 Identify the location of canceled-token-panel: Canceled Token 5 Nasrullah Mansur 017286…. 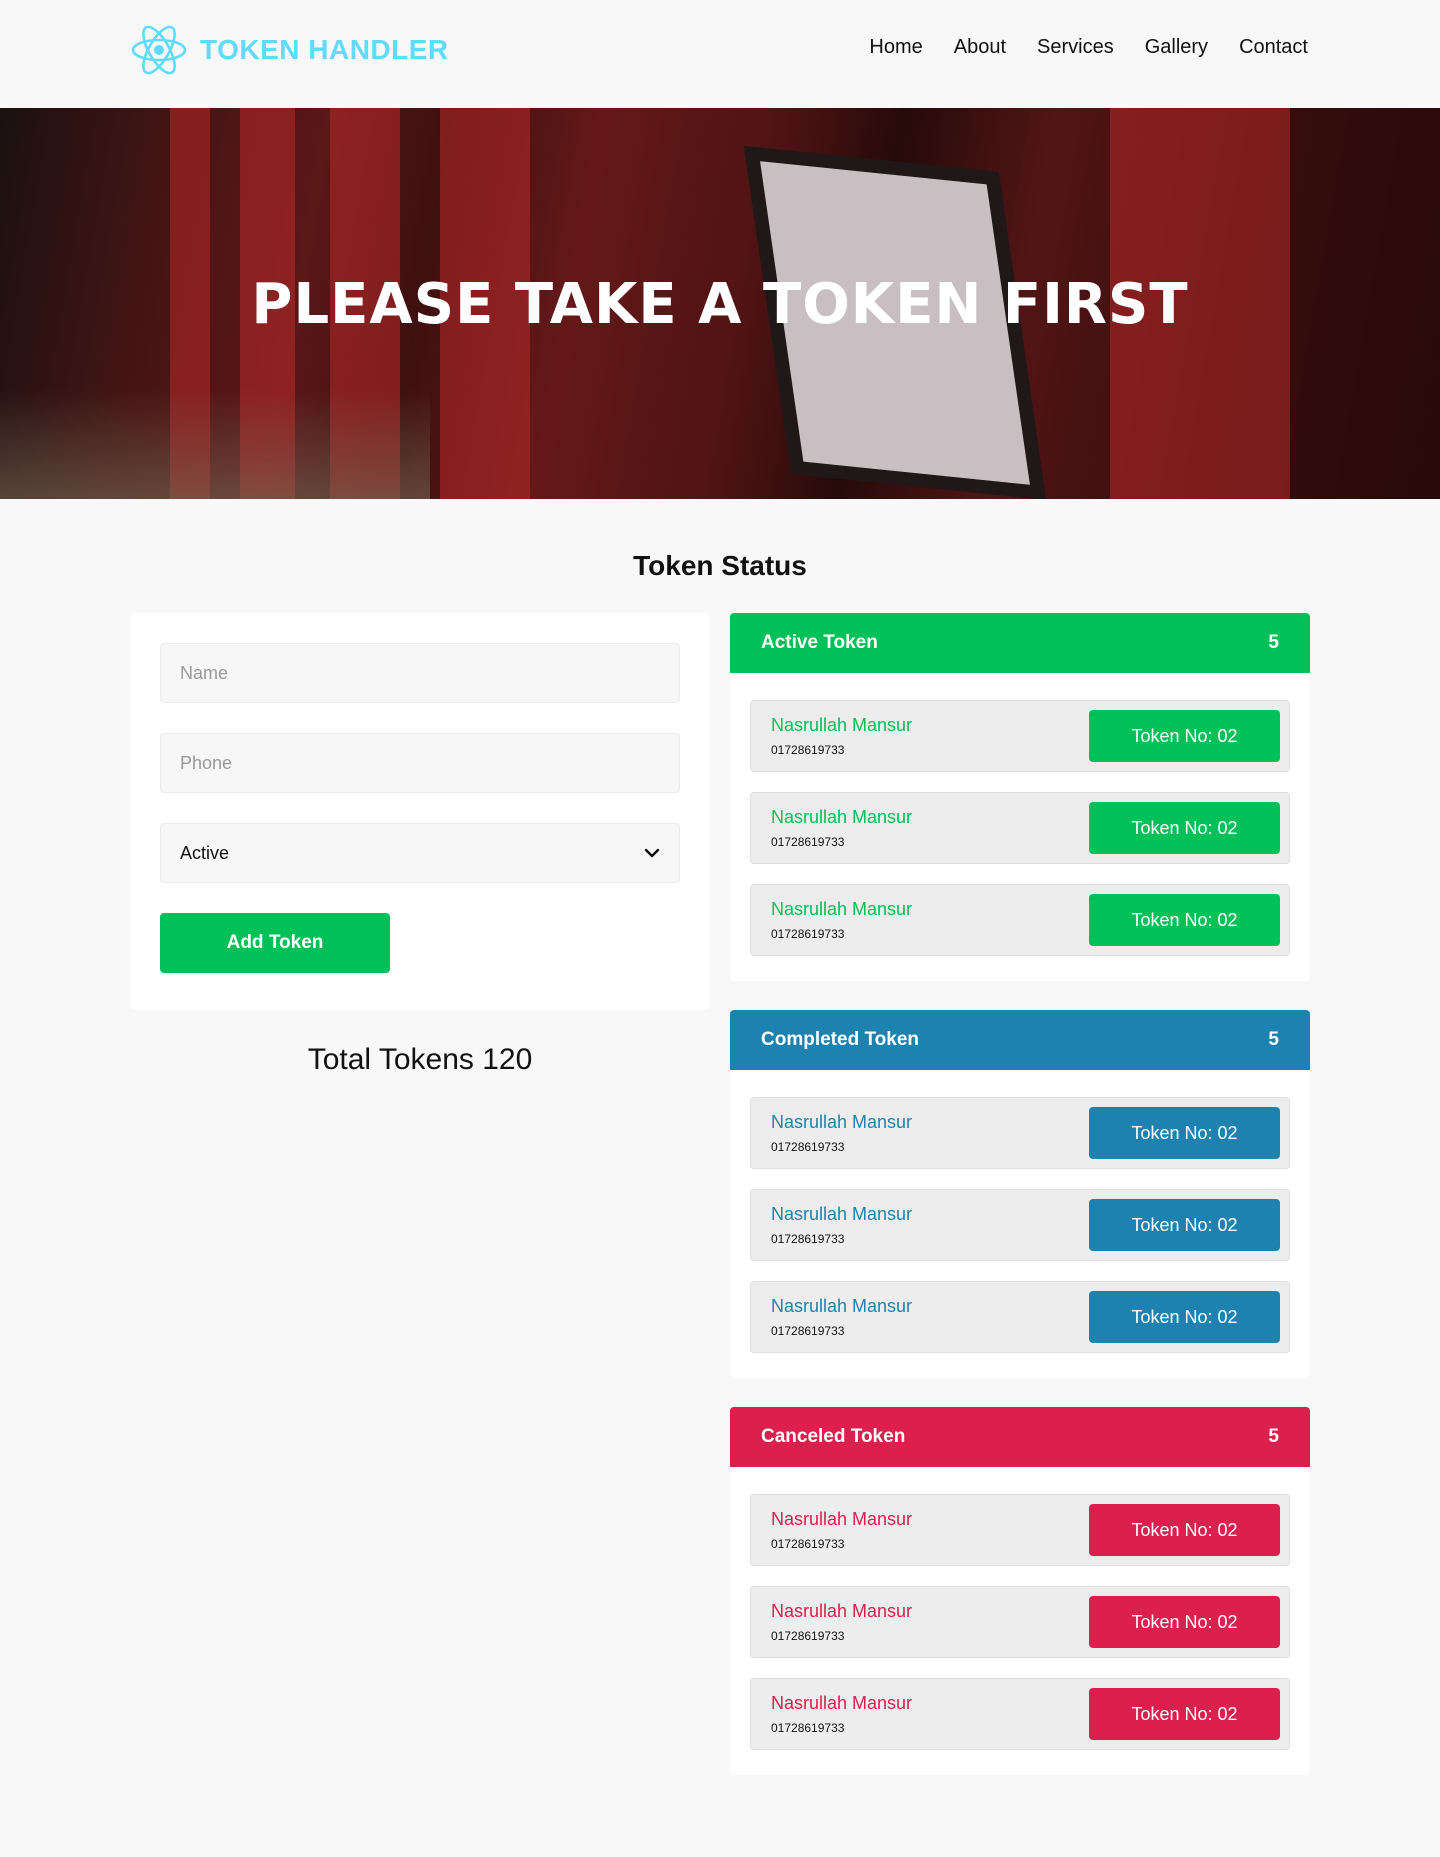
(1020, 1591).